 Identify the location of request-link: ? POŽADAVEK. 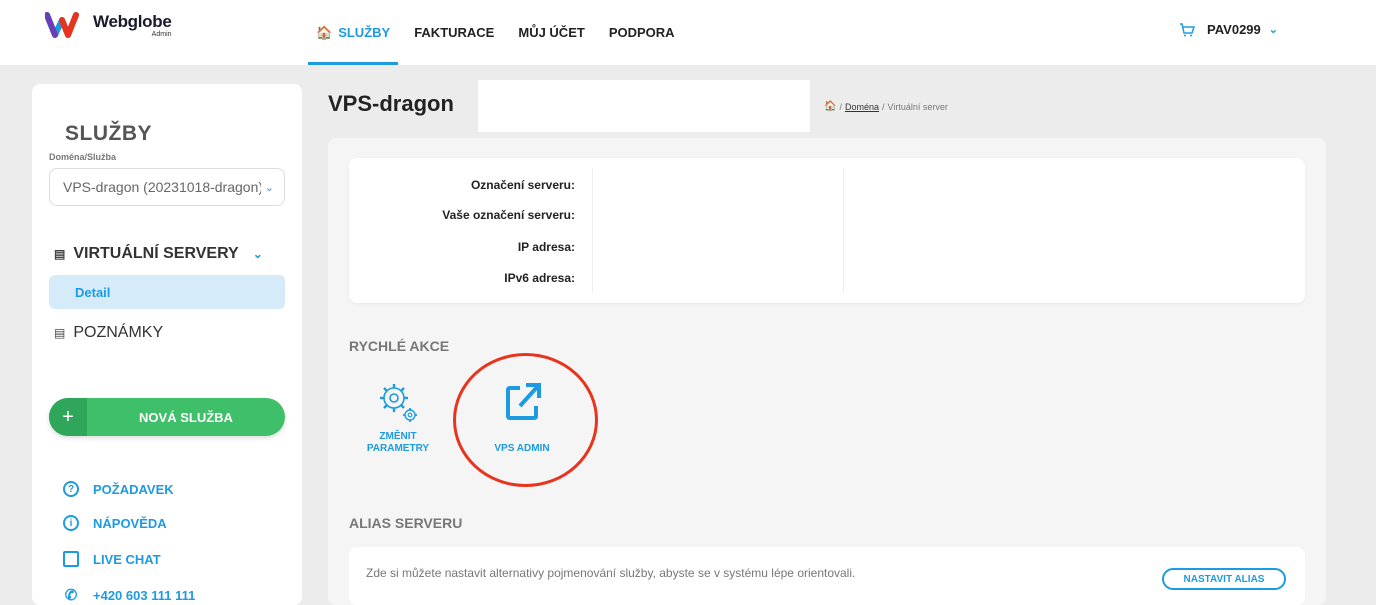
(118, 489).